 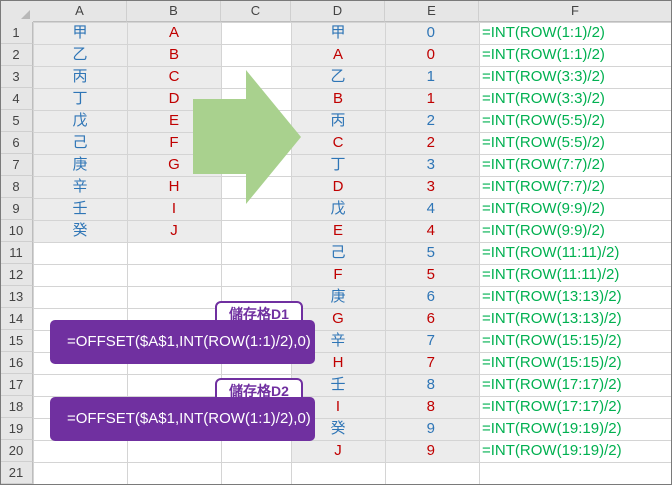 I want to click on cell-f7: =INT(ROW(7:7)/2), so click(x=575, y=165).